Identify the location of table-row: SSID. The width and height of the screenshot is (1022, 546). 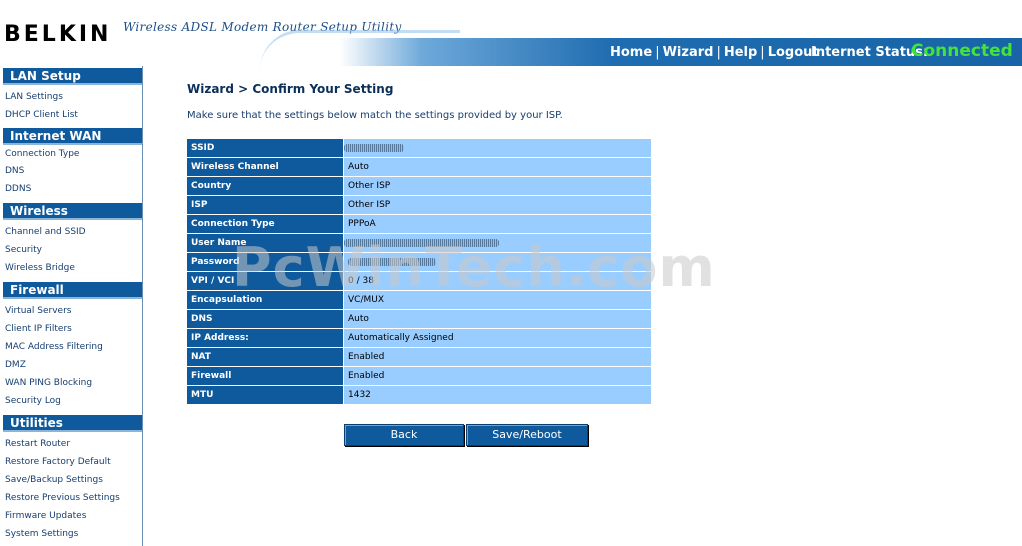
(419, 148).